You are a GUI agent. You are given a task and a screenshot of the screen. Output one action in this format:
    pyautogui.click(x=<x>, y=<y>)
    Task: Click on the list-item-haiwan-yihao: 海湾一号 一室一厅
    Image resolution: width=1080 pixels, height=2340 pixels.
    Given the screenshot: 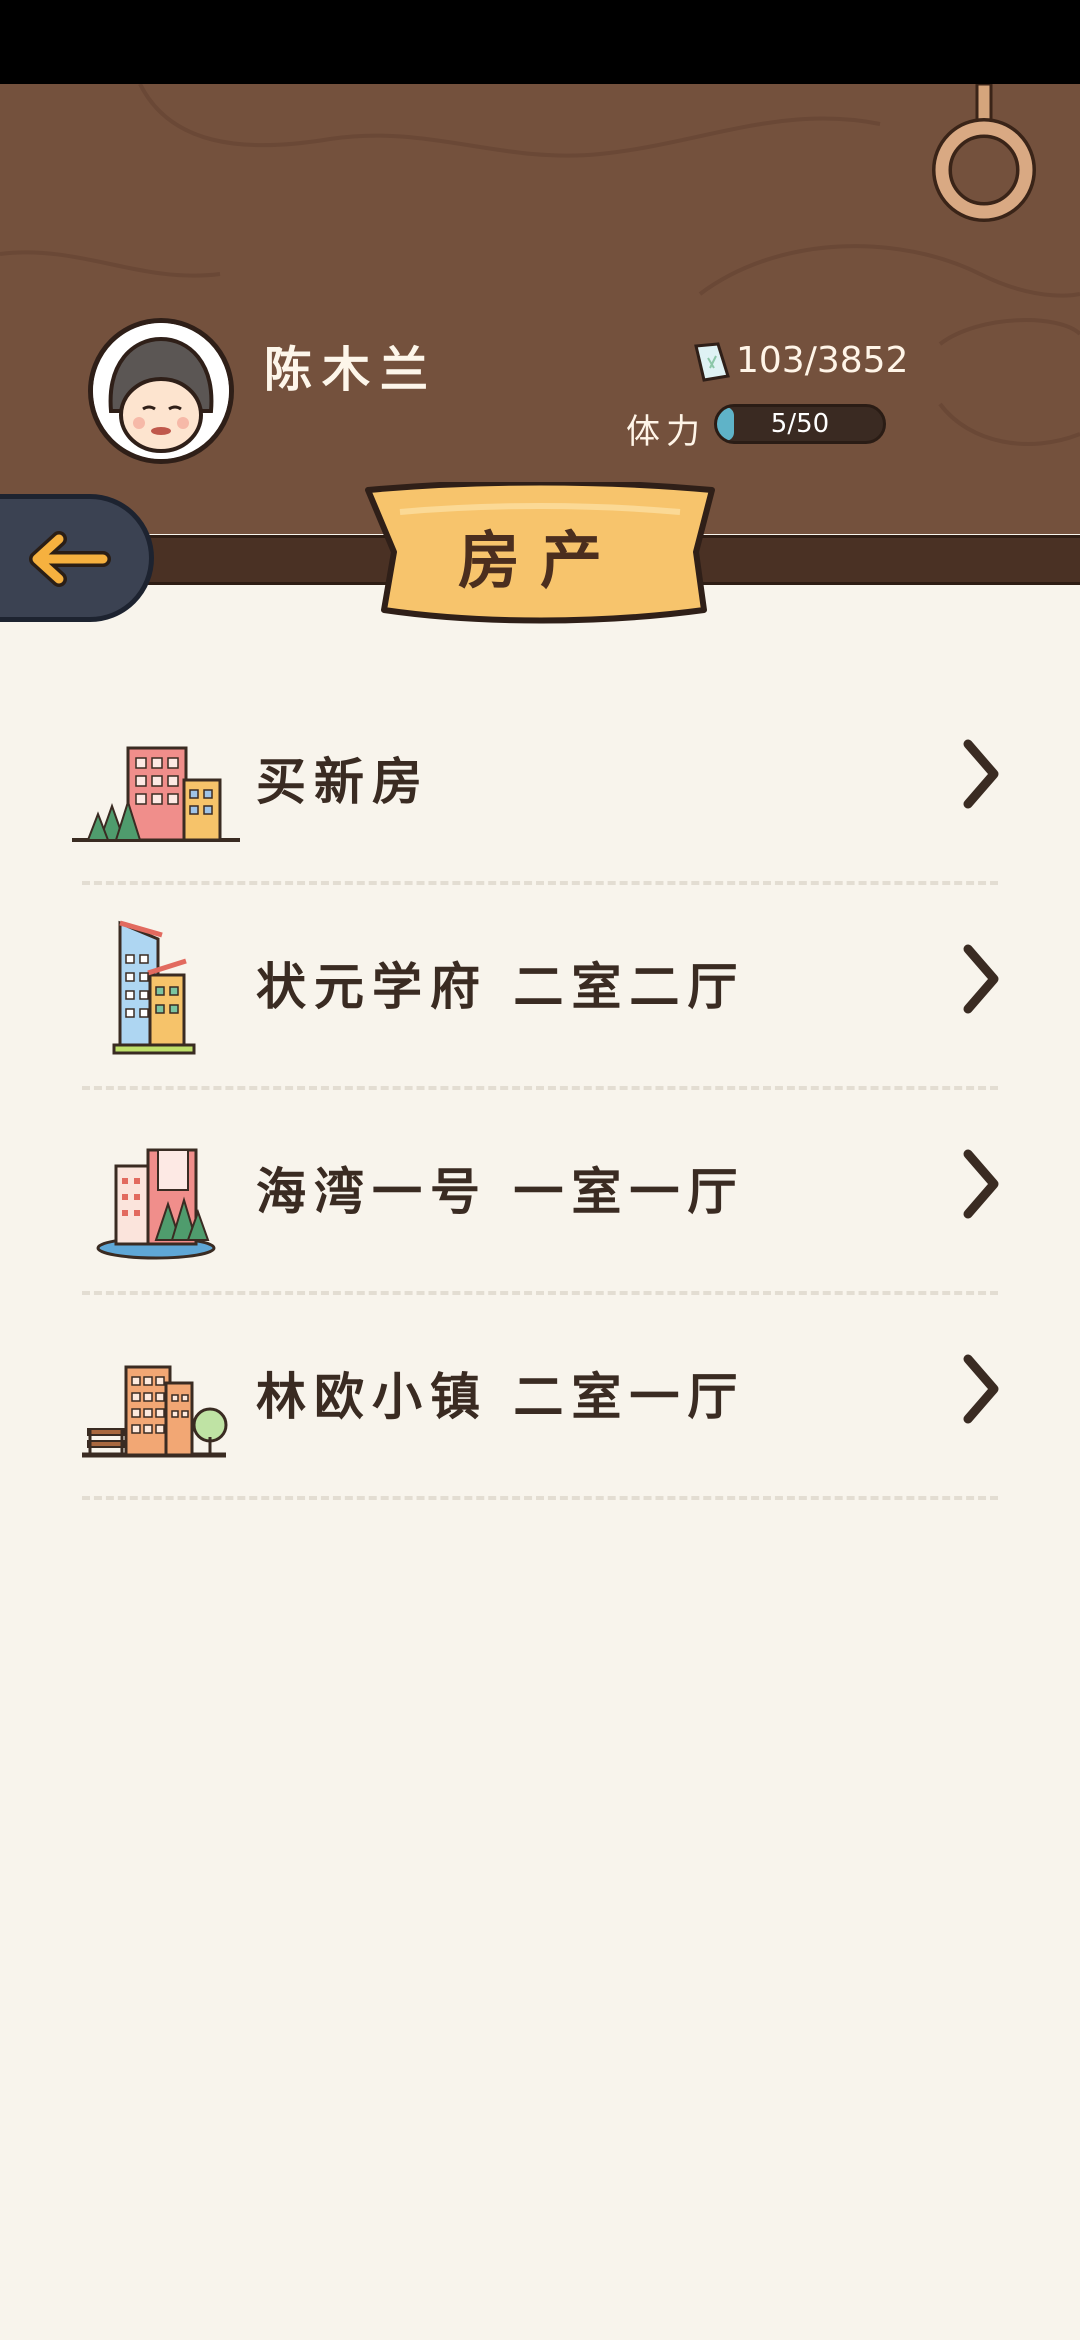 What is the action you would take?
    pyautogui.click(x=540, y=1192)
    